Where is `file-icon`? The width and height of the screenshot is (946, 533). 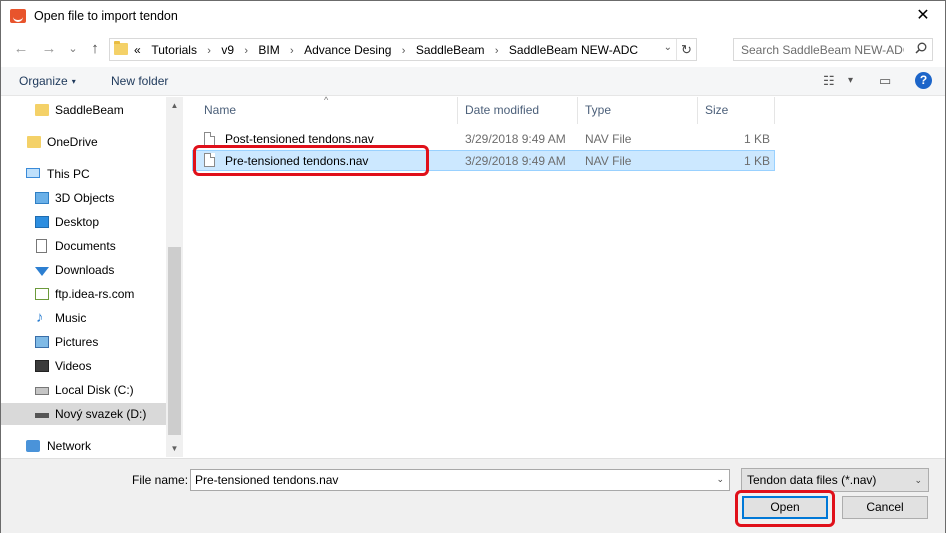
file-icon is located at coordinates (209, 139).